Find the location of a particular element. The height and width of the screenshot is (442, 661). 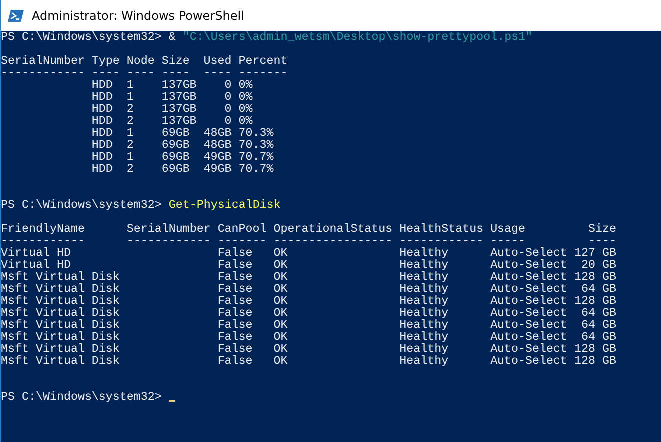

column-header: FriendlyName is located at coordinates (43, 229).